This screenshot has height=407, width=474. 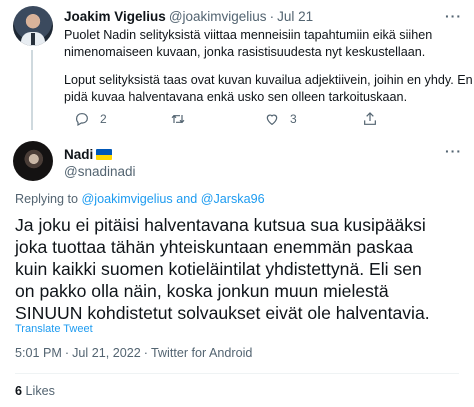 I want to click on tweet-meta: 5:01 PM · Jul 21, 2022 · Twitter for Android, so click(x=133, y=353).